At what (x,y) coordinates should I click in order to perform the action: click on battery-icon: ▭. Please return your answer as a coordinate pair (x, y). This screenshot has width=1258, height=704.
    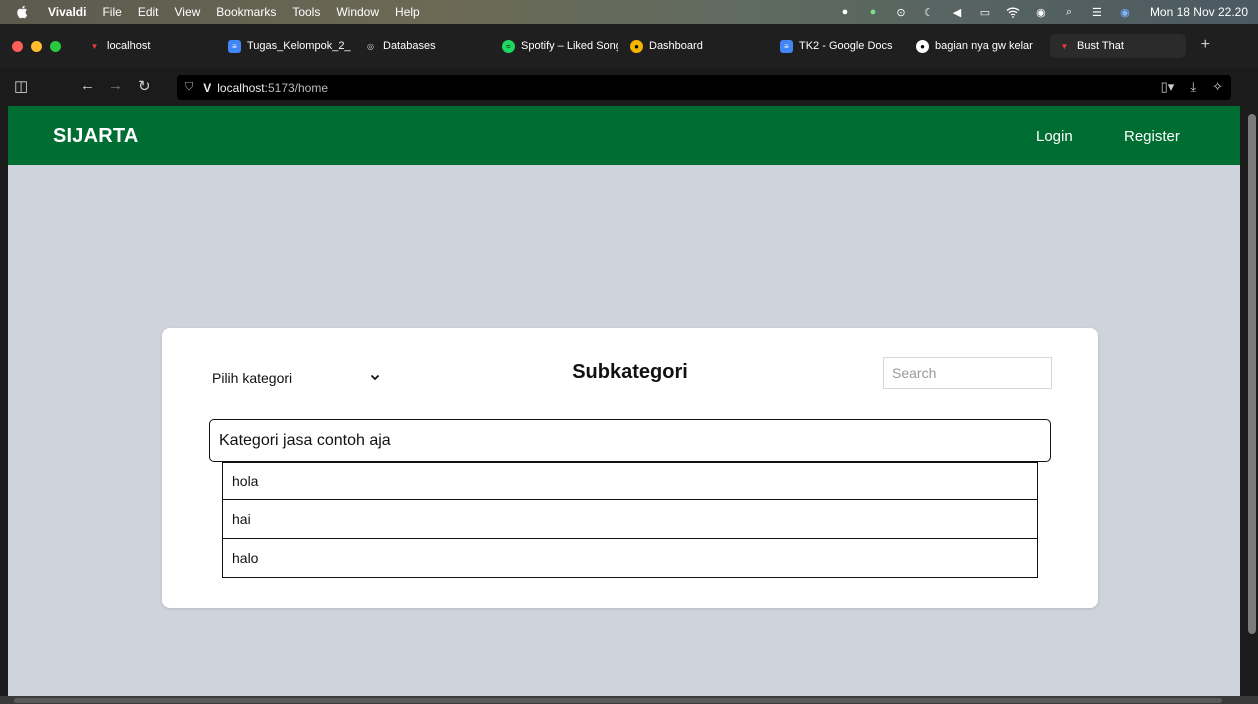
    Looking at the image, I should click on (985, 12).